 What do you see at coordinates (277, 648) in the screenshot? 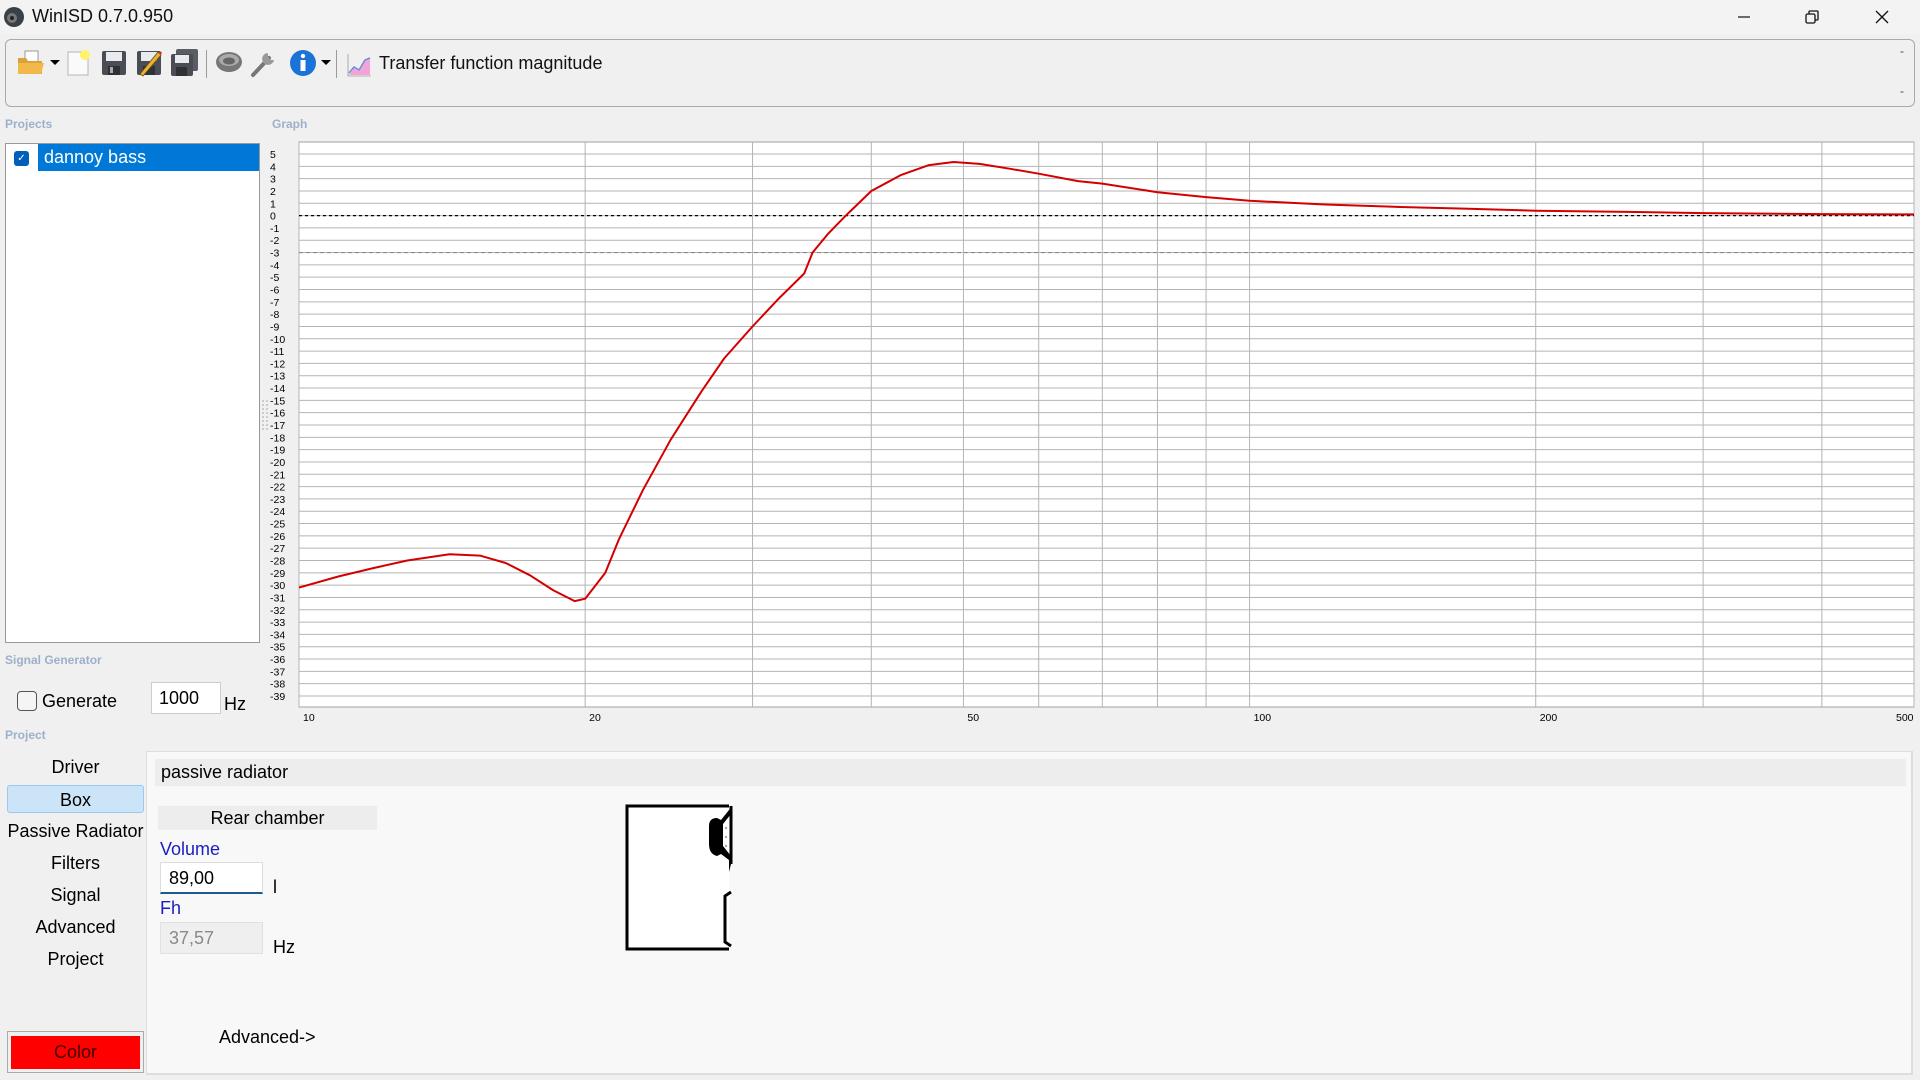
I see `y-tick-label: -35` at bounding box center [277, 648].